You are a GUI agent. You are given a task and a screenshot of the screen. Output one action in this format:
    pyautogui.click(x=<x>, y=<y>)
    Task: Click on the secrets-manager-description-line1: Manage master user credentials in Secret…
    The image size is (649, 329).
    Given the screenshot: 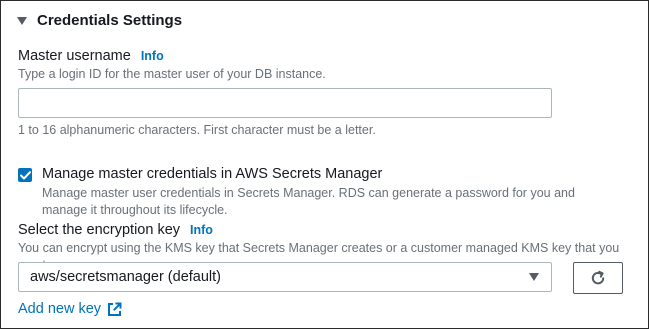 What is the action you would take?
    pyautogui.click(x=308, y=193)
    